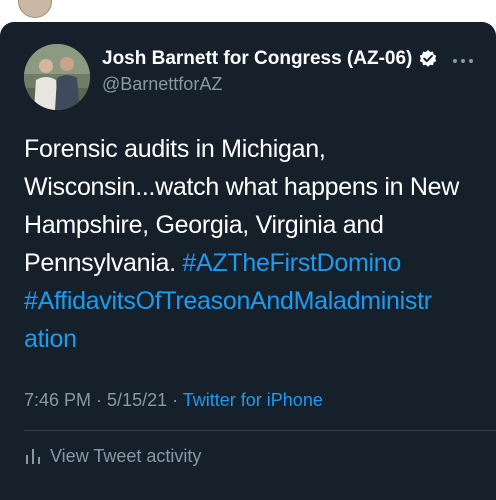  I want to click on author-display-name: Josh Barnett for Congress (AZ-06), so click(257, 59).